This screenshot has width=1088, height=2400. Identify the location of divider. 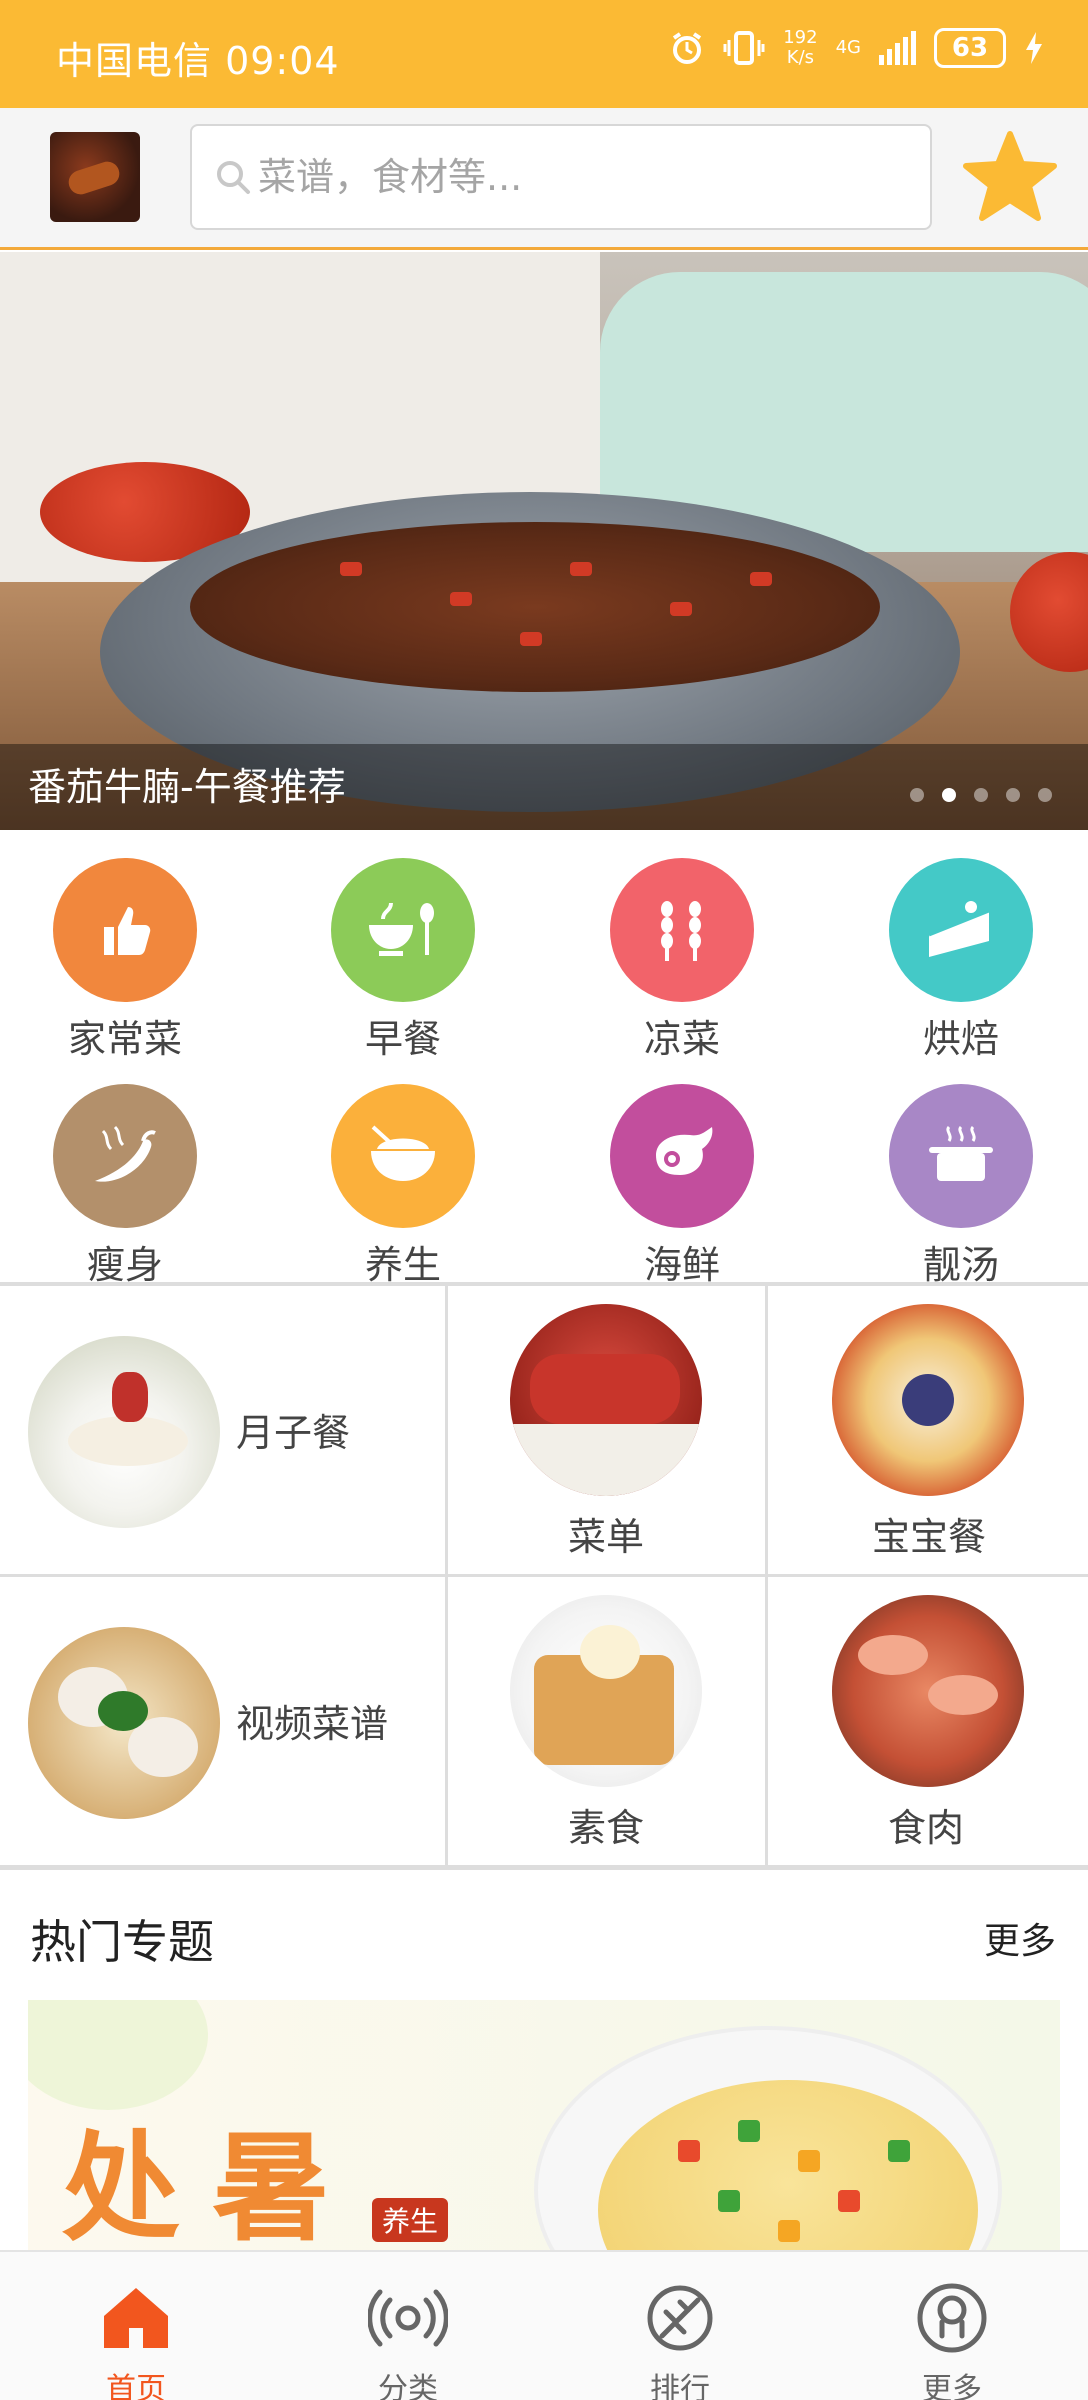
(544, 1868).